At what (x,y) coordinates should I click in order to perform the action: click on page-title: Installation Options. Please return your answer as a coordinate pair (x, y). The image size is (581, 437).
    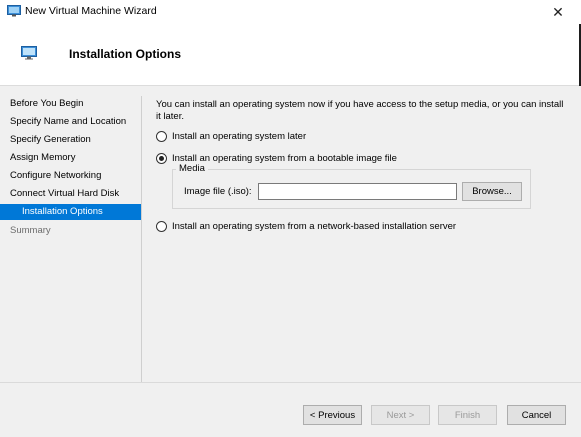
    Looking at the image, I should click on (125, 54).